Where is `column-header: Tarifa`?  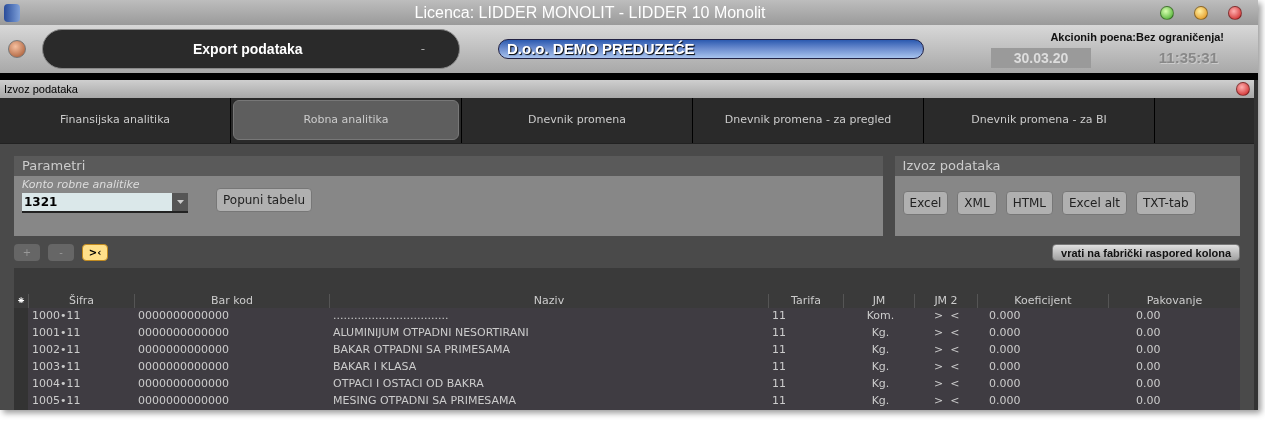 column-header: Tarifa is located at coordinates (805, 301).